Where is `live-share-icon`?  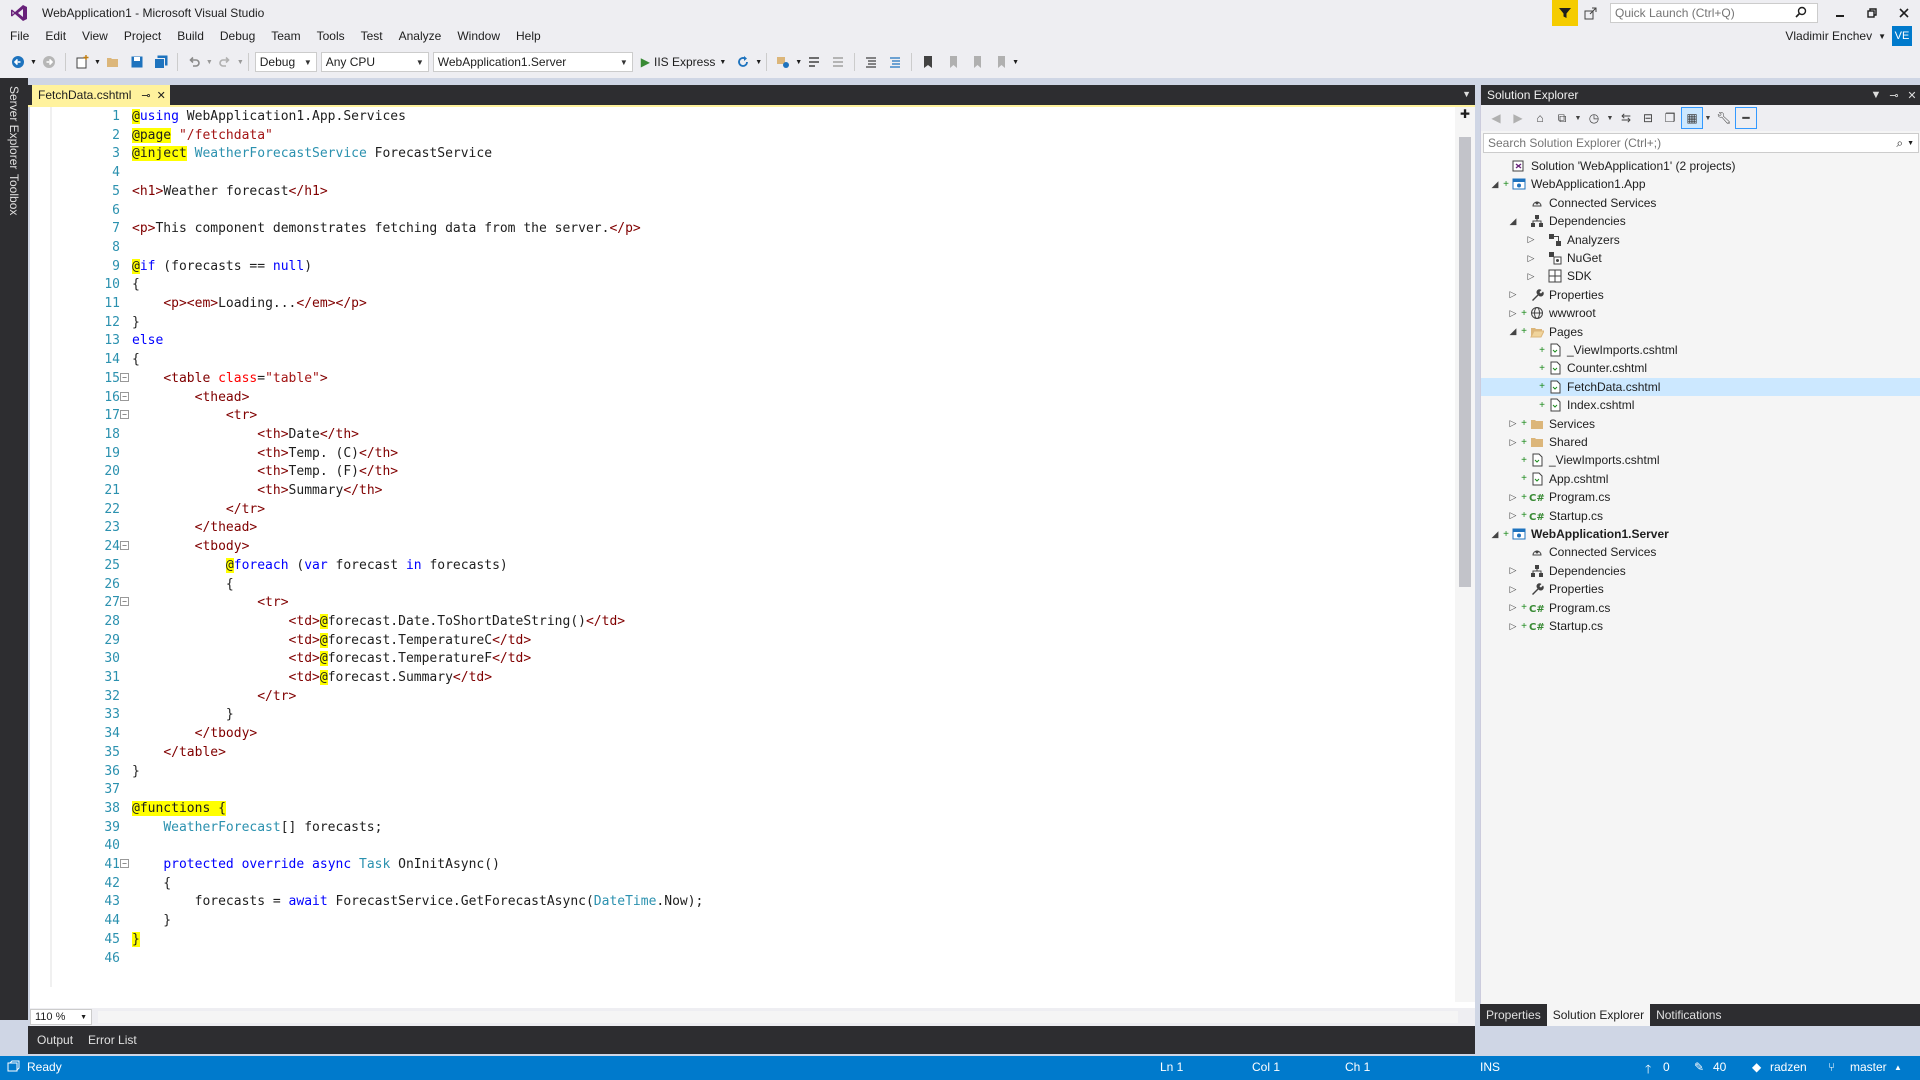 live-share-icon is located at coordinates (1591, 13).